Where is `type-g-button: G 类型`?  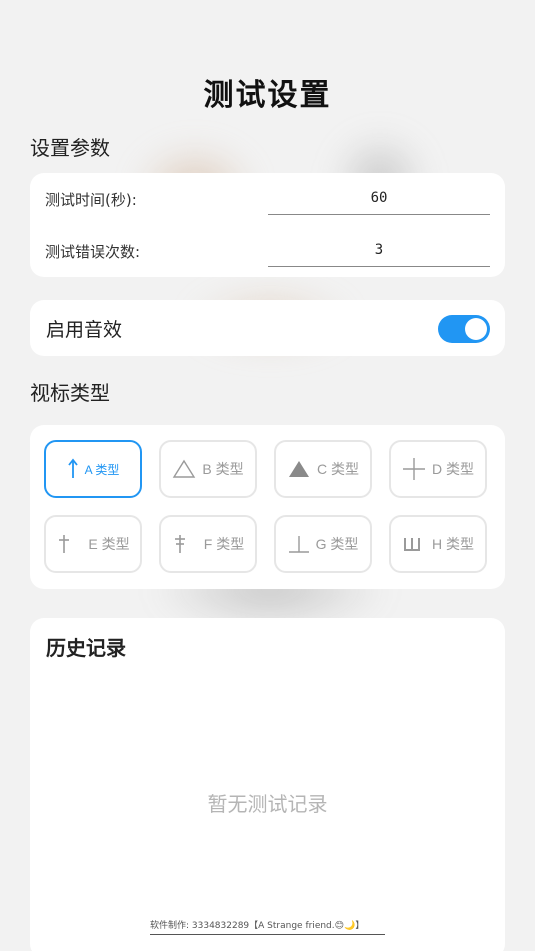 type-g-button: G 类型 is located at coordinates (323, 544).